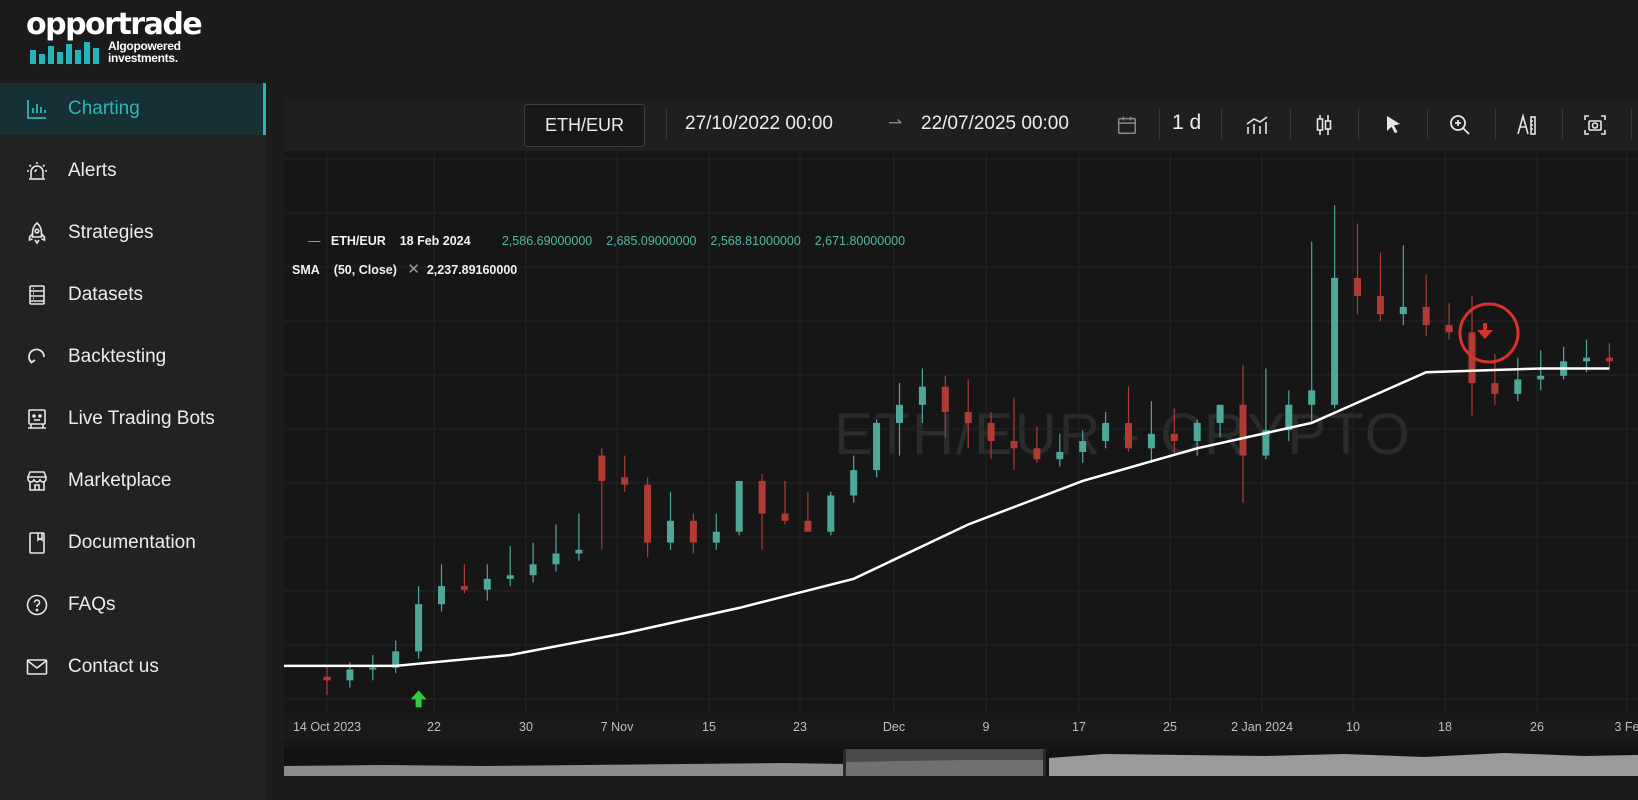 The image size is (1638, 800). What do you see at coordinates (114, 24) in the screenshot?
I see `logo-wordmark: opportrade` at bounding box center [114, 24].